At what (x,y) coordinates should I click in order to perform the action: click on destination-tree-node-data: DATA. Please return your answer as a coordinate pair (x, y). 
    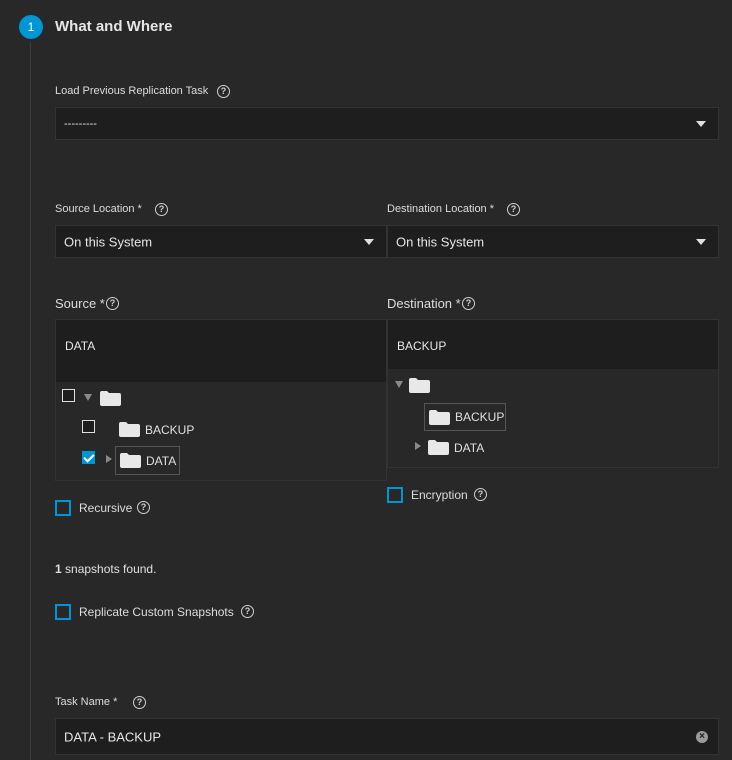
    Looking at the image, I should click on (469, 448).